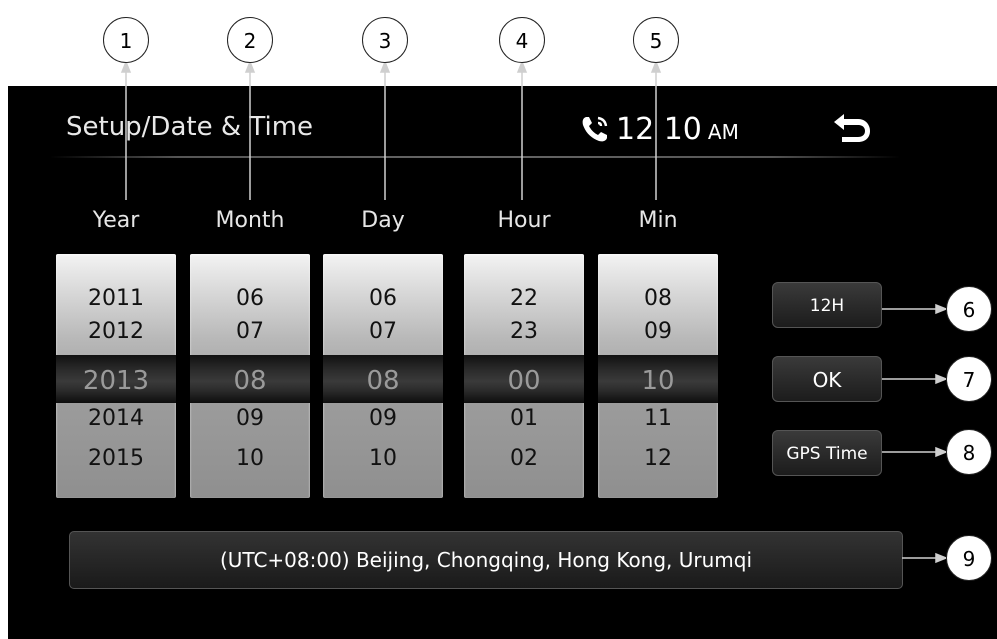 The width and height of the screenshot is (997, 639). What do you see at coordinates (658, 381) in the screenshot?
I see `selected-value: 10` at bounding box center [658, 381].